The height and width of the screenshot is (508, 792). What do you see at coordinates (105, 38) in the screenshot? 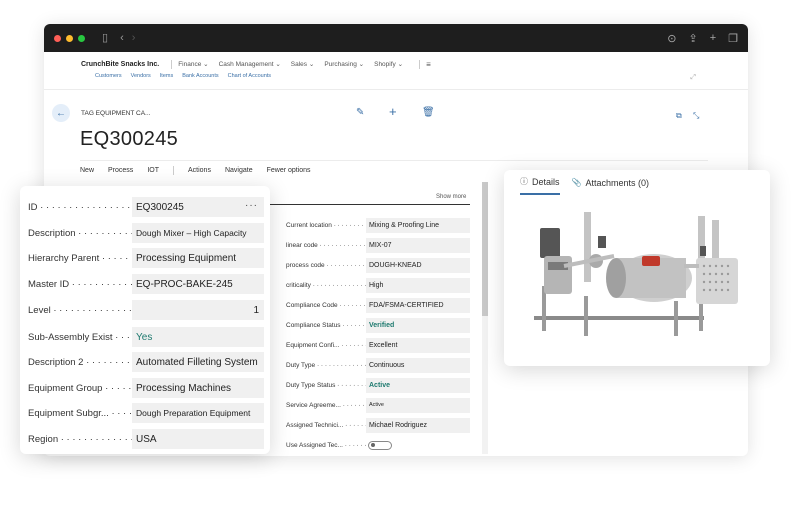
I see `sidebar-icon: ▯` at bounding box center [105, 38].